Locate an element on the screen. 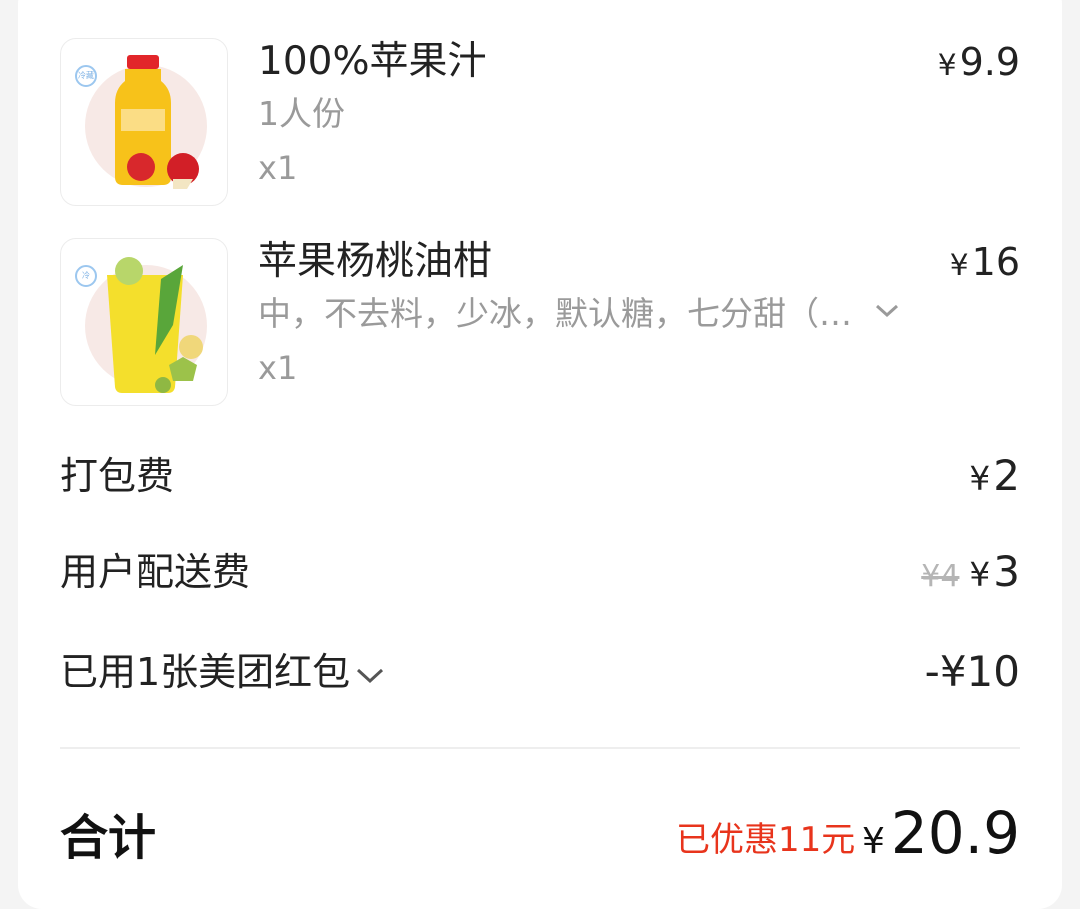 The height and width of the screenshot is (909, 1080). juice-bottle-icon is located at coordinates (157, 122).